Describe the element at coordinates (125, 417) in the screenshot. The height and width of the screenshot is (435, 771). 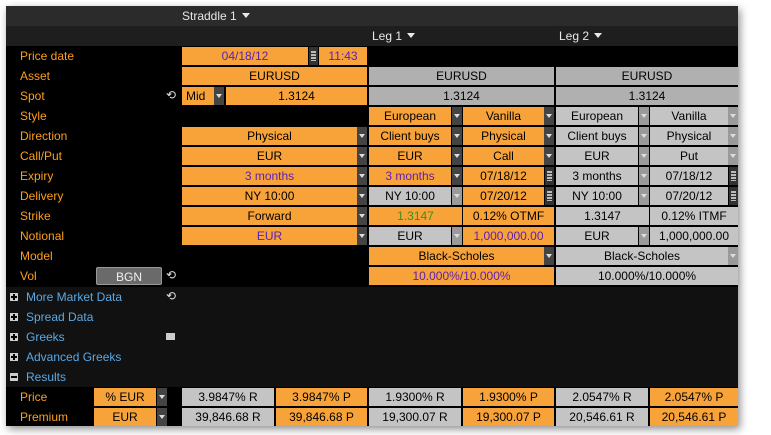
I see `premium-unit-select: EUR` at that location.